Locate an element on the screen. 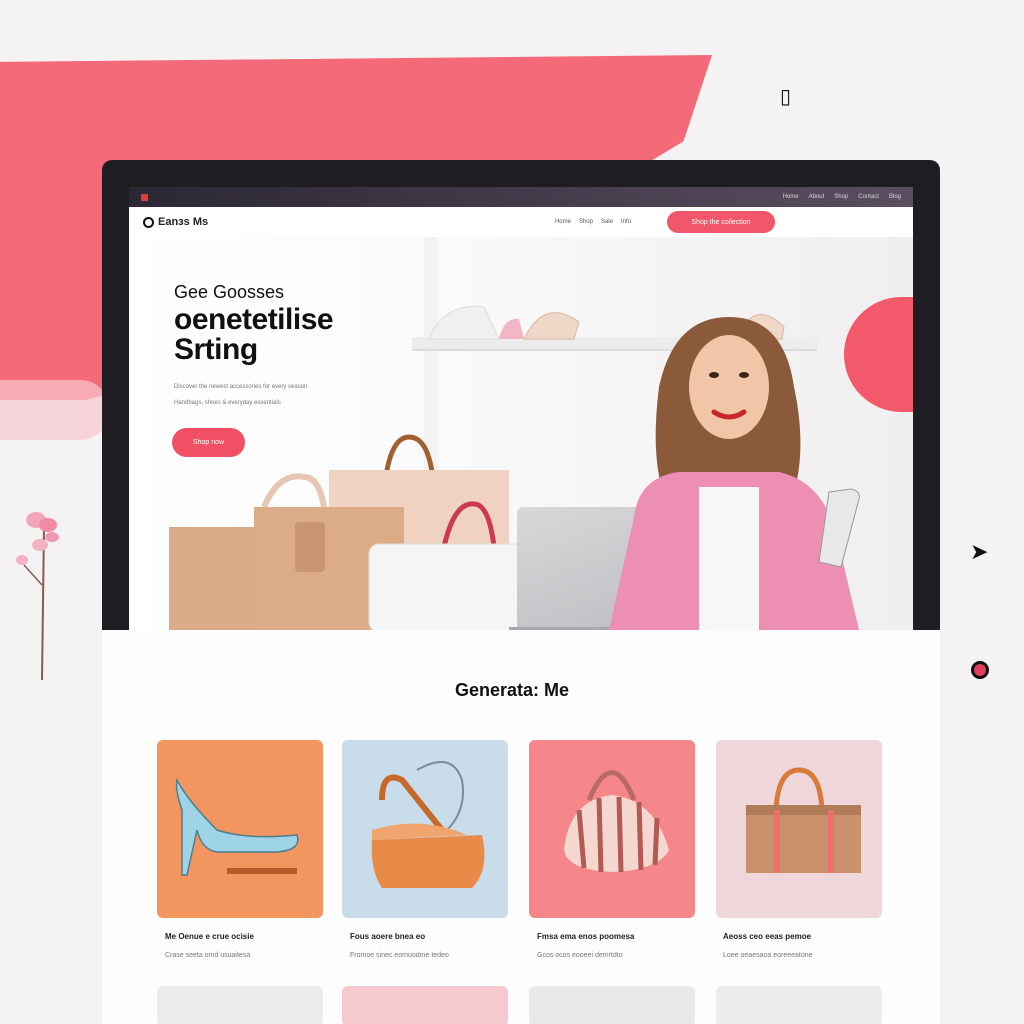 The width and height of the screenshot is (1024, 1024). product-subtitle: Fromoe sinec eomuodme tedeo is located at coordinates (399, 955).